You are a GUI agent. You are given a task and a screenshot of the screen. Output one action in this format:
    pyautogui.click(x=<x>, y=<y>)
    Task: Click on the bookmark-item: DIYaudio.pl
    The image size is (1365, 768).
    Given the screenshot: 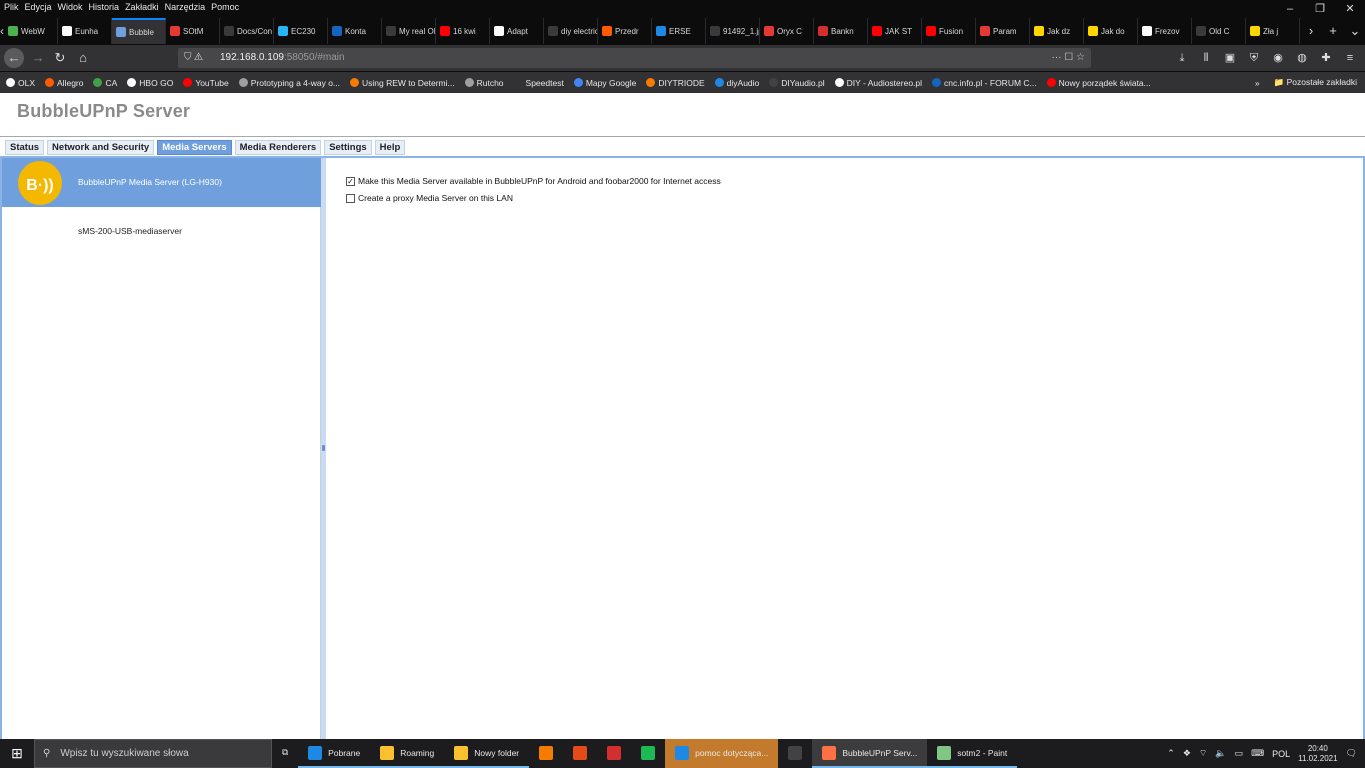 What is the action you would take?
    pyautogui.click(x=797, y=83)
    